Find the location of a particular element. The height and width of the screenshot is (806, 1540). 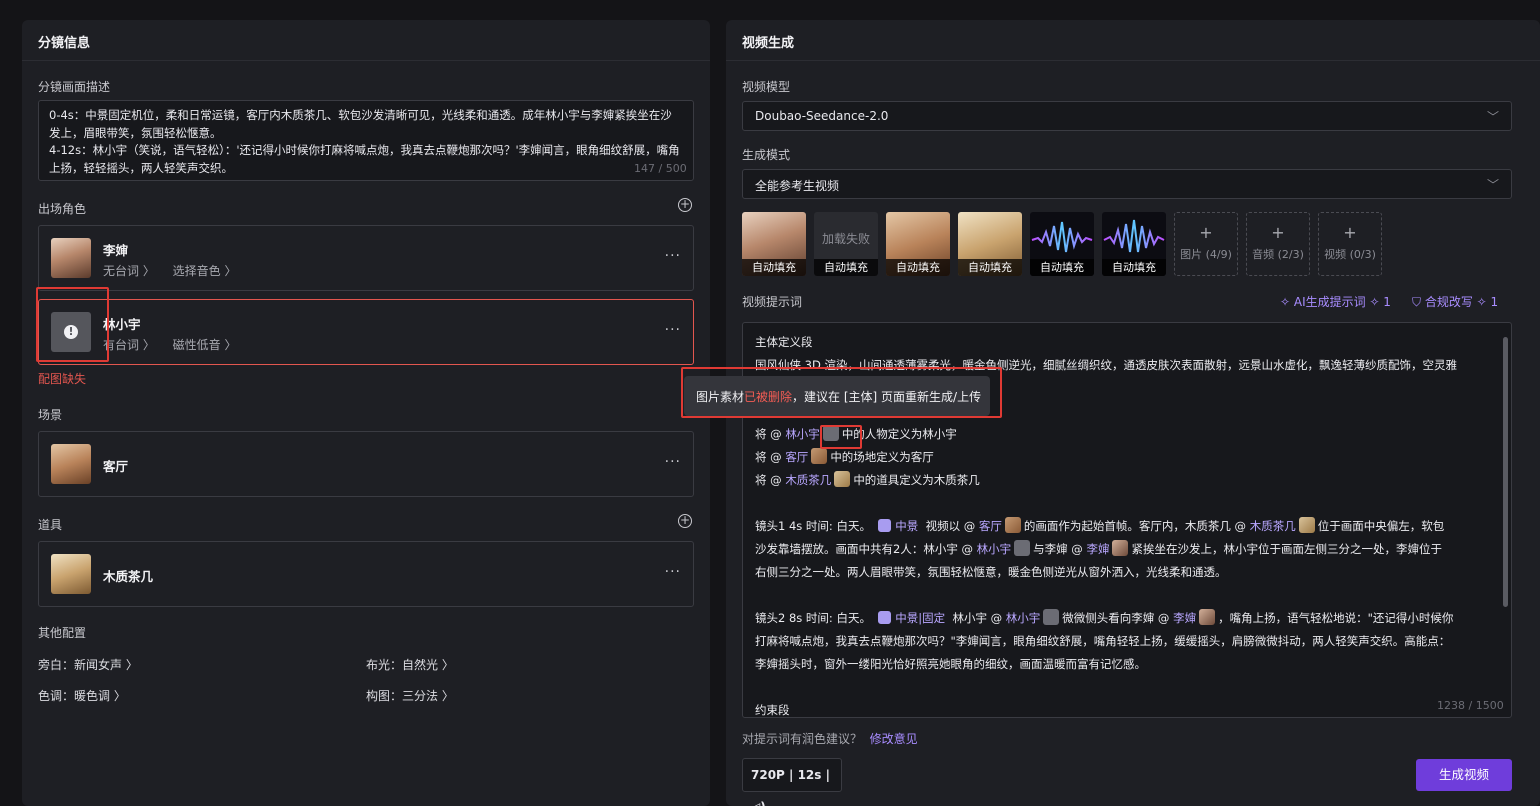

prop-label: 道具 is located at coordinates (50, 525).